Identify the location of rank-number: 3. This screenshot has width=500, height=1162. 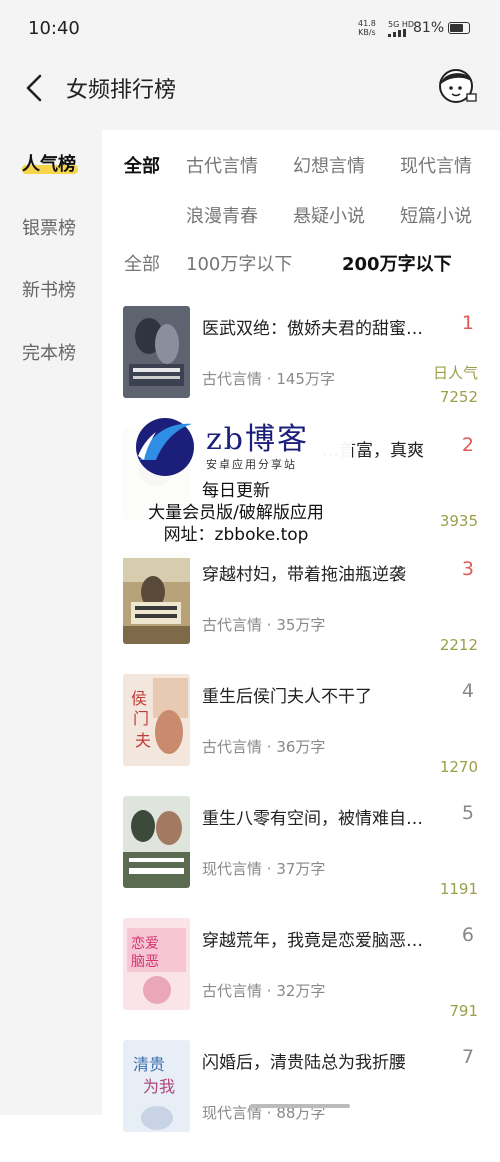
(467, 569).